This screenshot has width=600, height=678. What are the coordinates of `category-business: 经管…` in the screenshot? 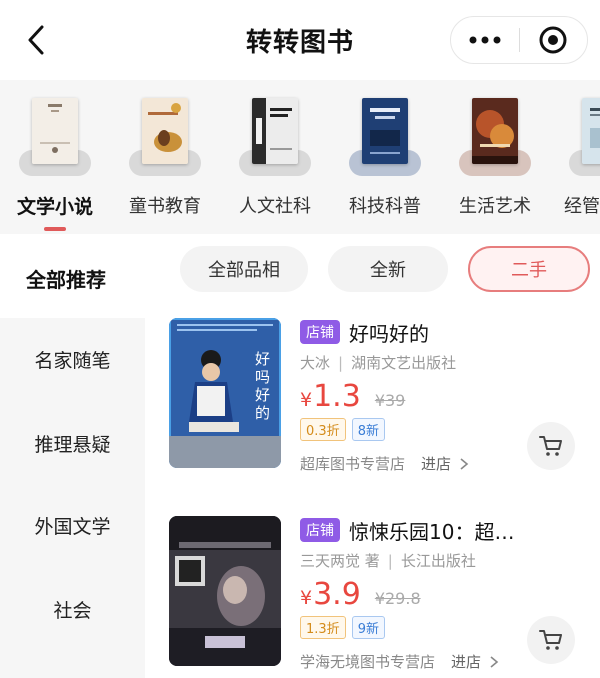 It's located at (575, 158).